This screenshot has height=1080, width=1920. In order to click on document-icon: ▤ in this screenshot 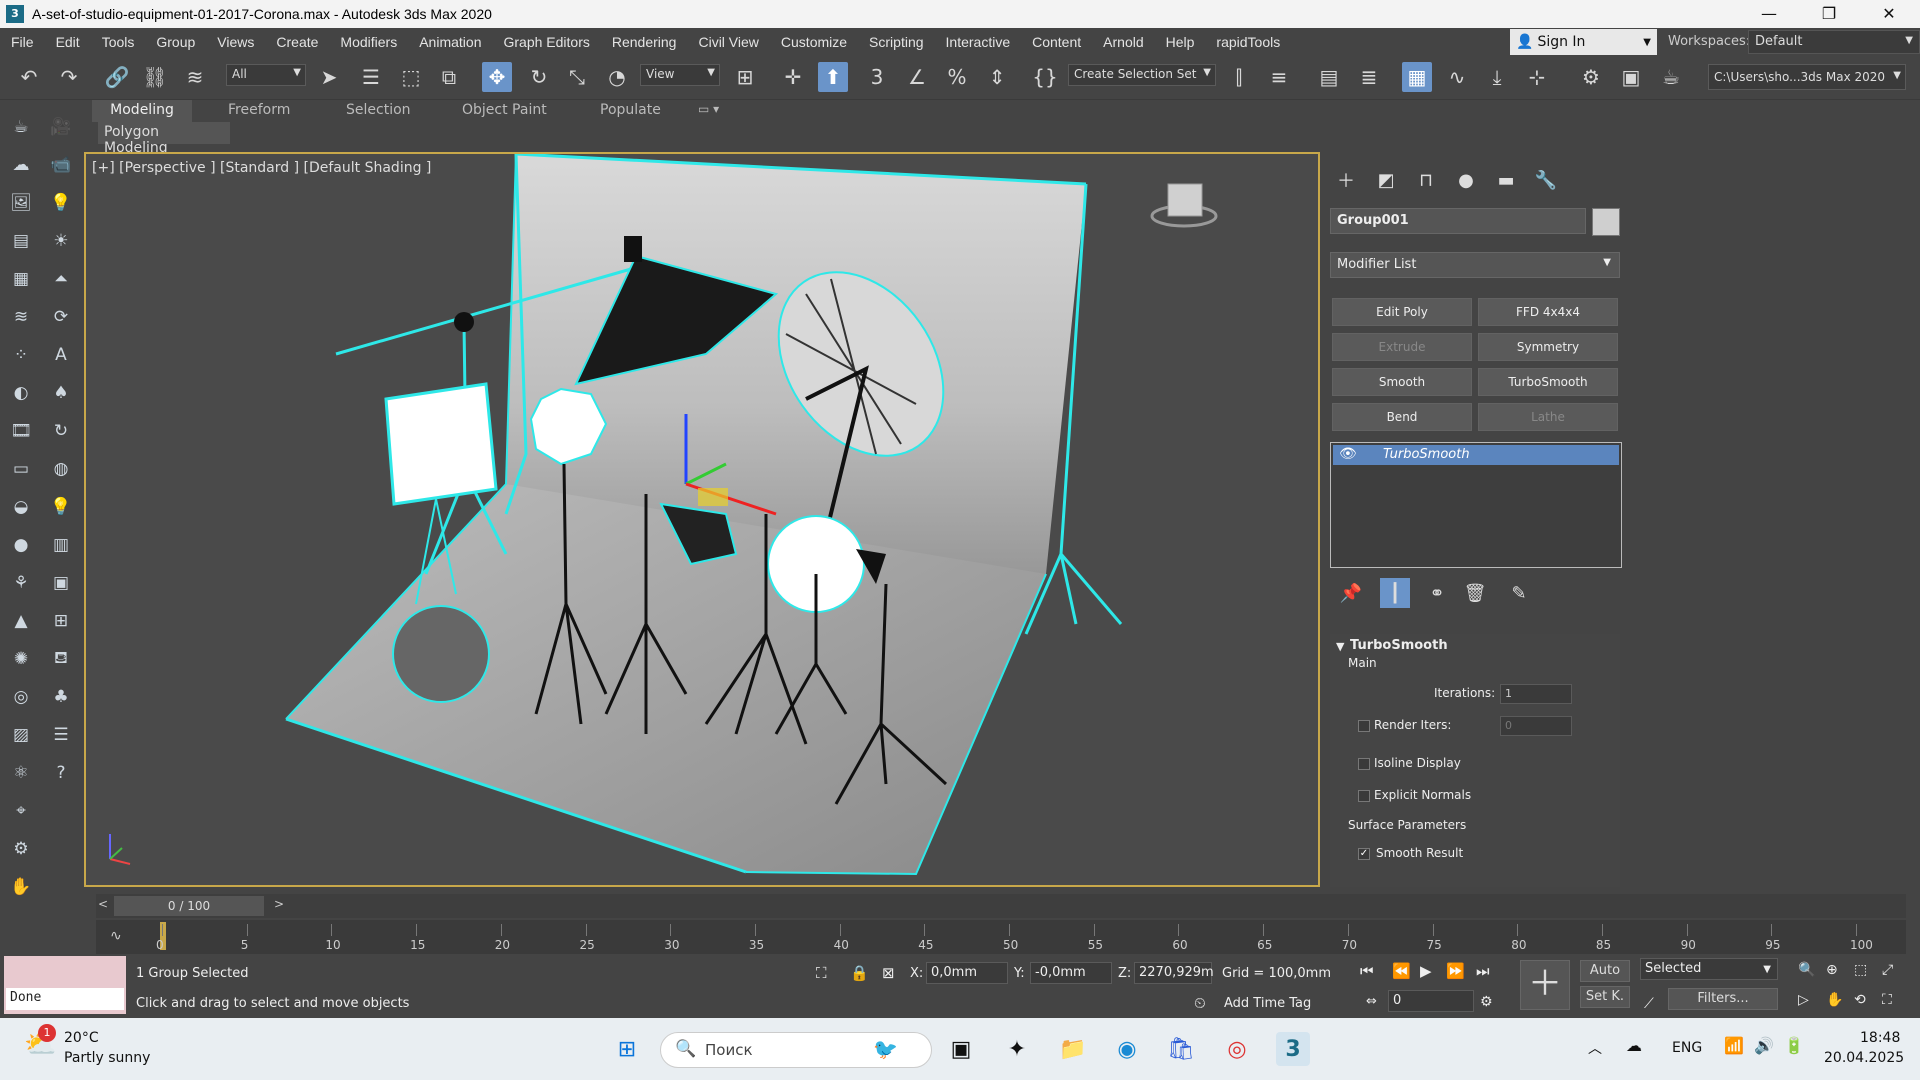, I will do `click(21, 241)`.